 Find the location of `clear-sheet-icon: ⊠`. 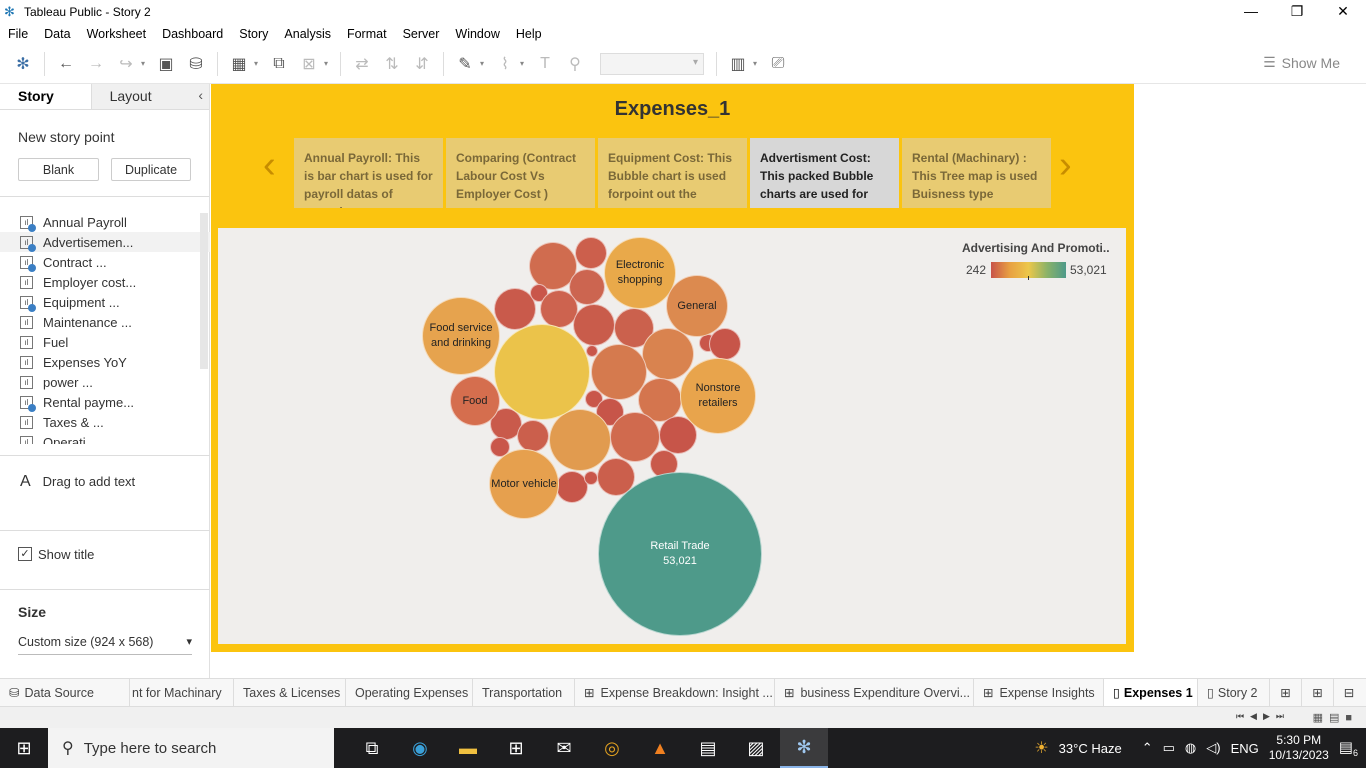

clear-sheet-icon: ⊠ is located at coordinates (309, 64).